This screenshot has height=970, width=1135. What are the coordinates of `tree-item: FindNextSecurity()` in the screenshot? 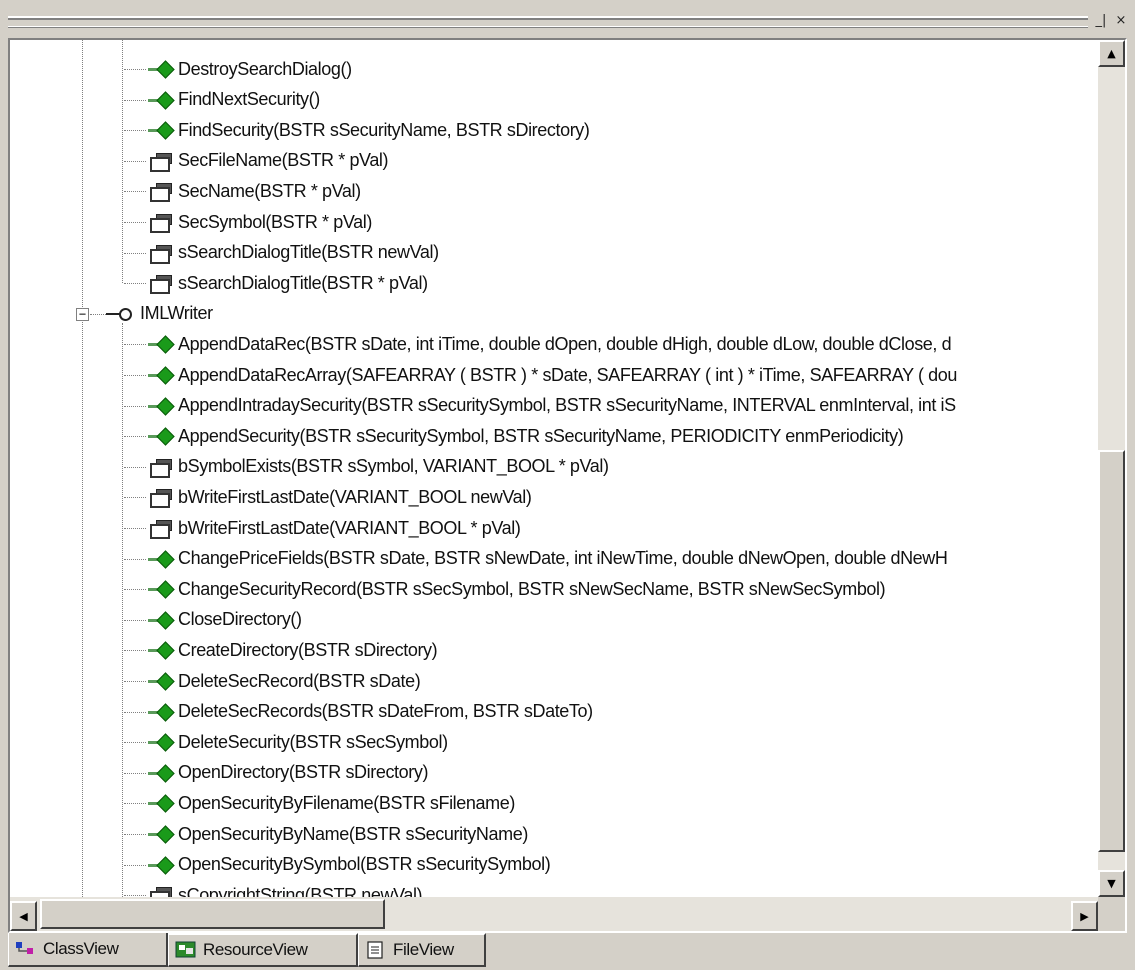 It's located at (234, 100).